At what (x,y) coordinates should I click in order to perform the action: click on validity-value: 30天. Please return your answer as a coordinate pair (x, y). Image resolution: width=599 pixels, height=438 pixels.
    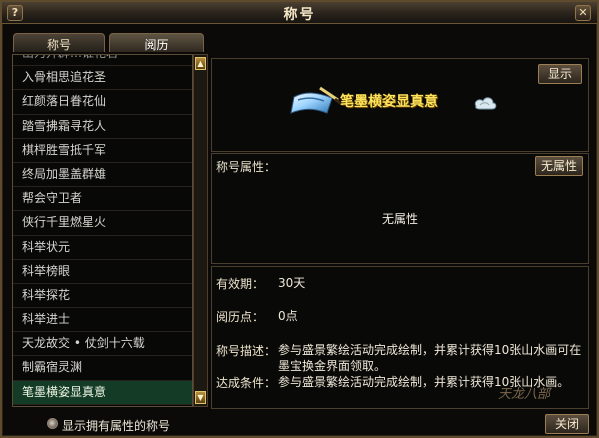
    Looking at the image, I should click on (292, 283).